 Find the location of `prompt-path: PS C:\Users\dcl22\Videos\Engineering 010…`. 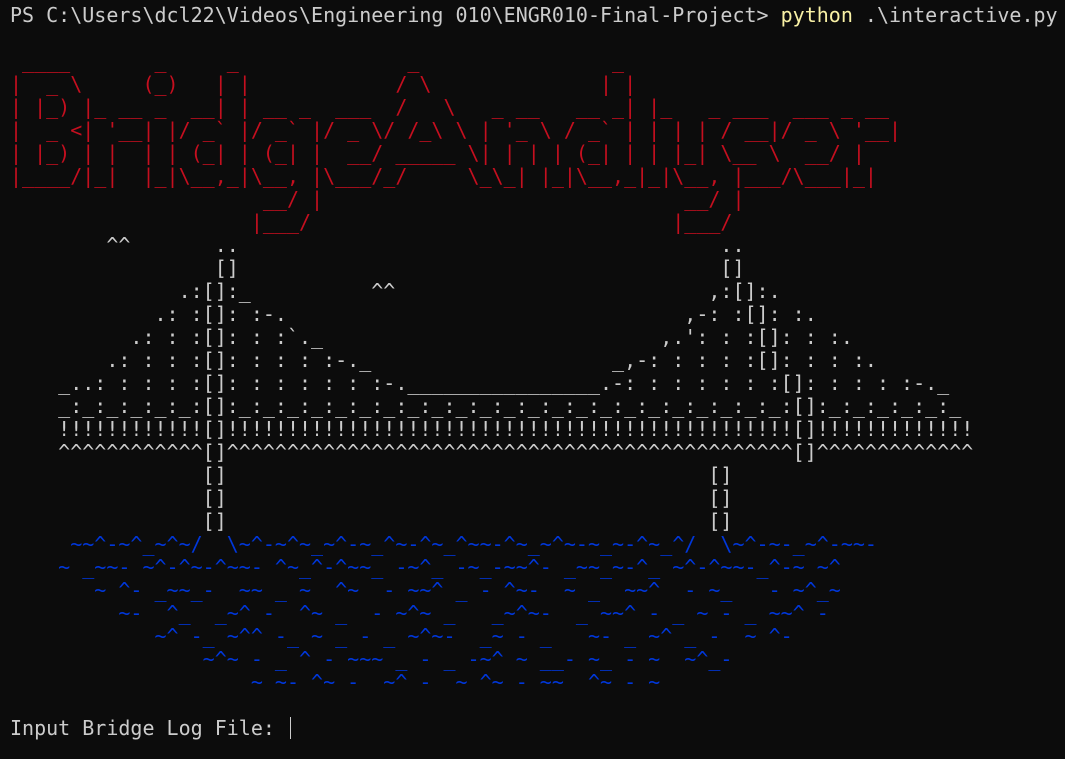

prompt-path: PS C:\Users\dcl22\Videos\Engineering 010… is located at coordinates (395, 15).